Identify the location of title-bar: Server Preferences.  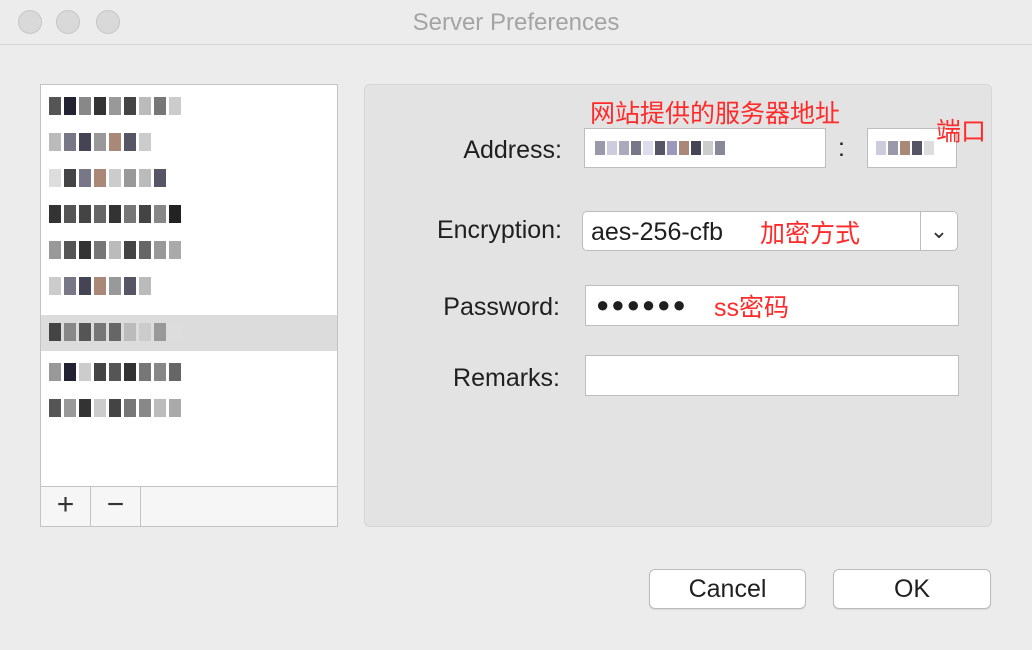
(516, 22).